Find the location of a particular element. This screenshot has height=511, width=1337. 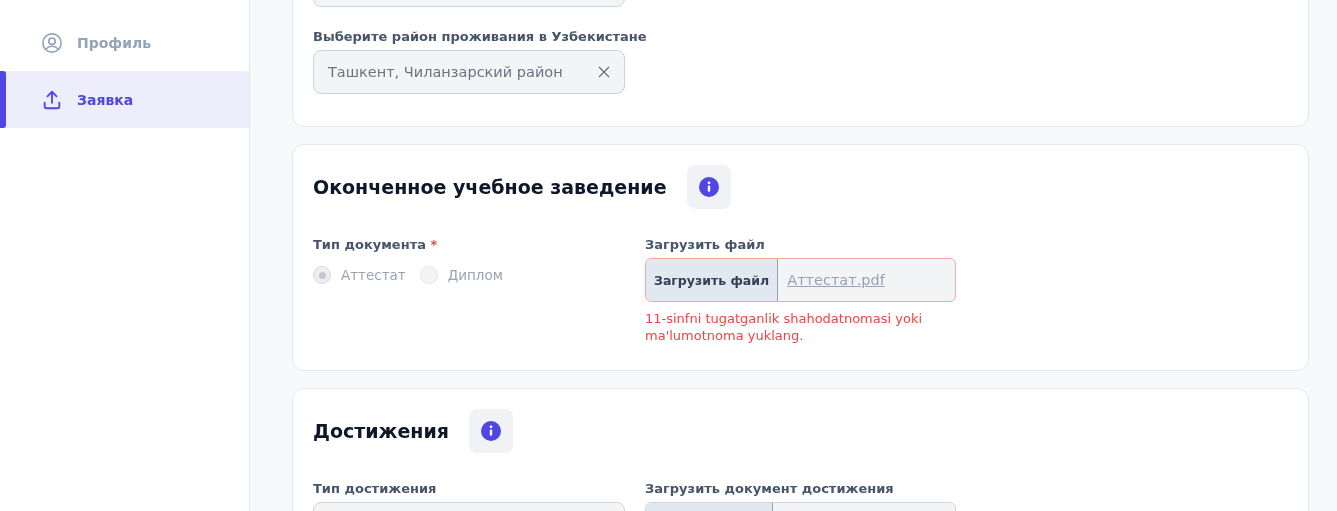

field-label: Загрузить файл is located at coordinates (705, 244).